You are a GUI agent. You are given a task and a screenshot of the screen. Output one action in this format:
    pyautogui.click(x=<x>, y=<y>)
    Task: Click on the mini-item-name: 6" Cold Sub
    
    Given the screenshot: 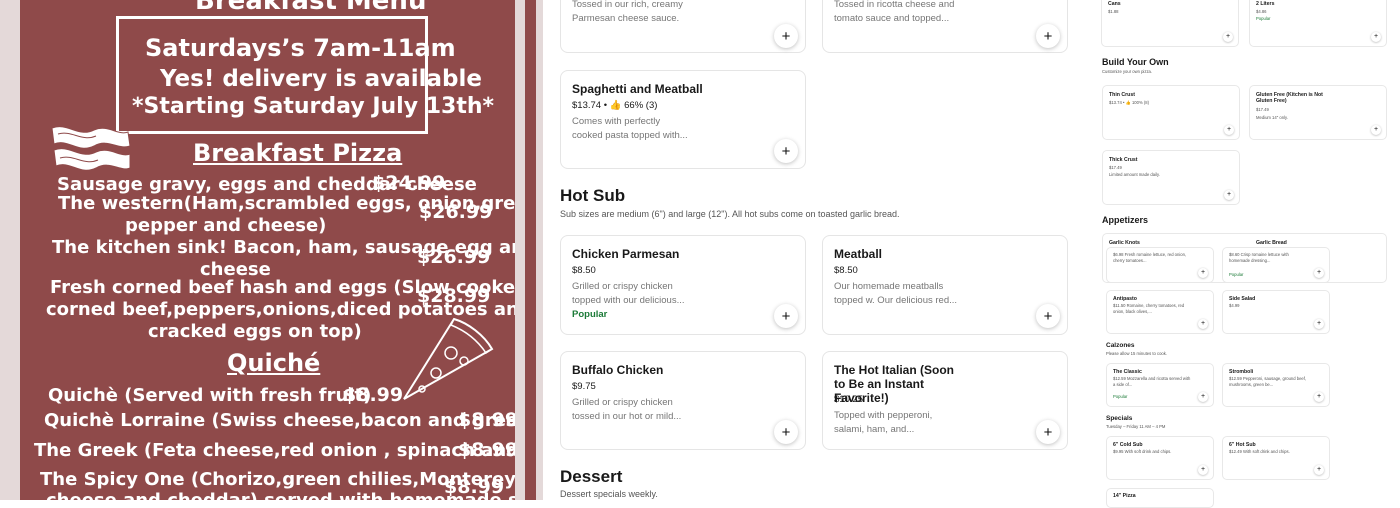 What is the action you would take?
    pyautogui.click(x=1128, y=445)
    